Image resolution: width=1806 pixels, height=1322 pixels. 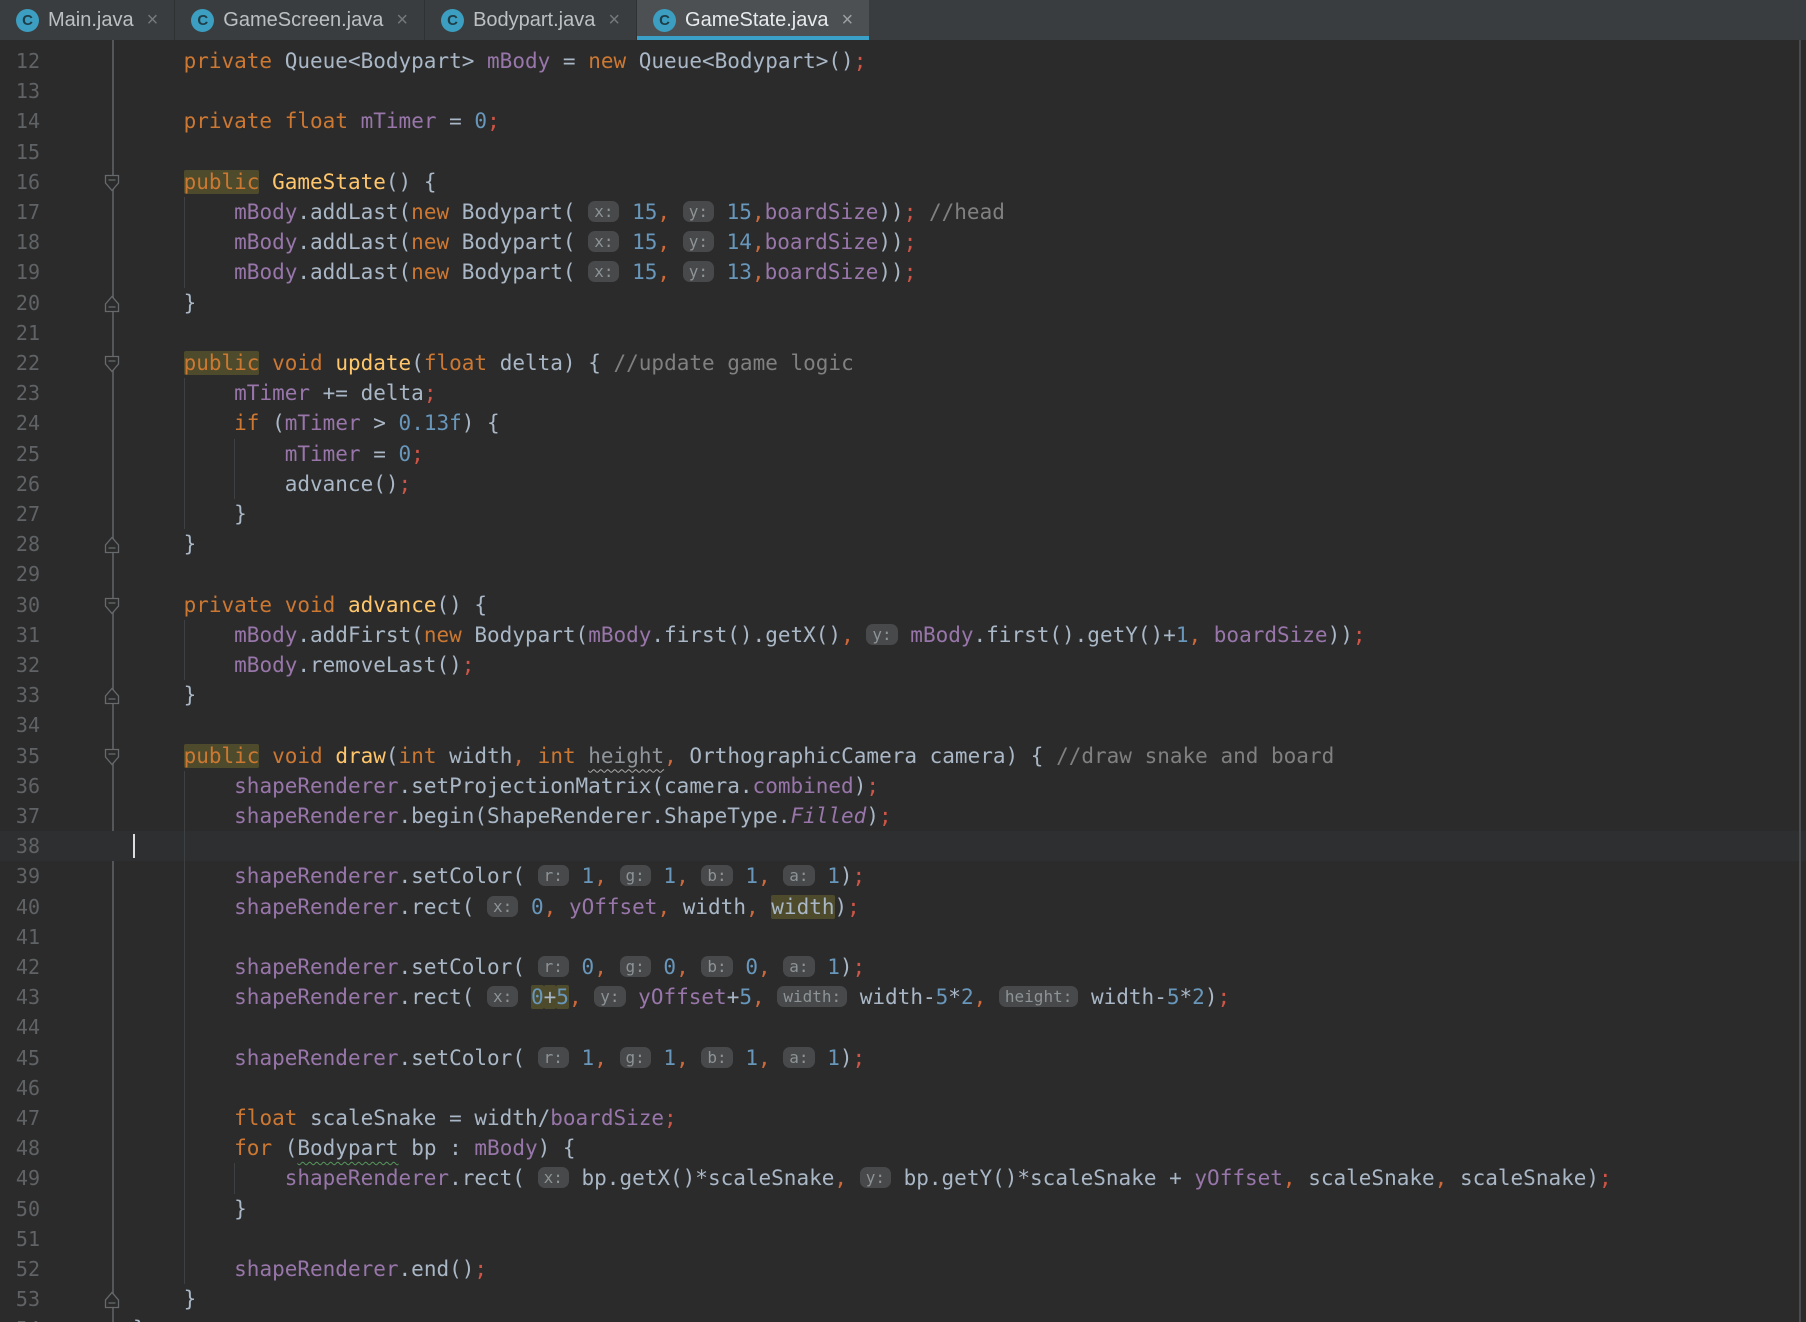 What do you see at coordinates (903, 1088) in the screenshot?
I see `code-line: 46` at bounding box center [903, 1088].